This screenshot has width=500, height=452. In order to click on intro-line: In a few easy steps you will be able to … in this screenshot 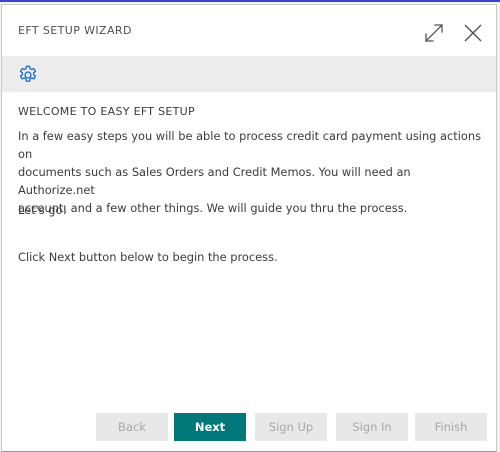, I will do `click(250, 145)`.